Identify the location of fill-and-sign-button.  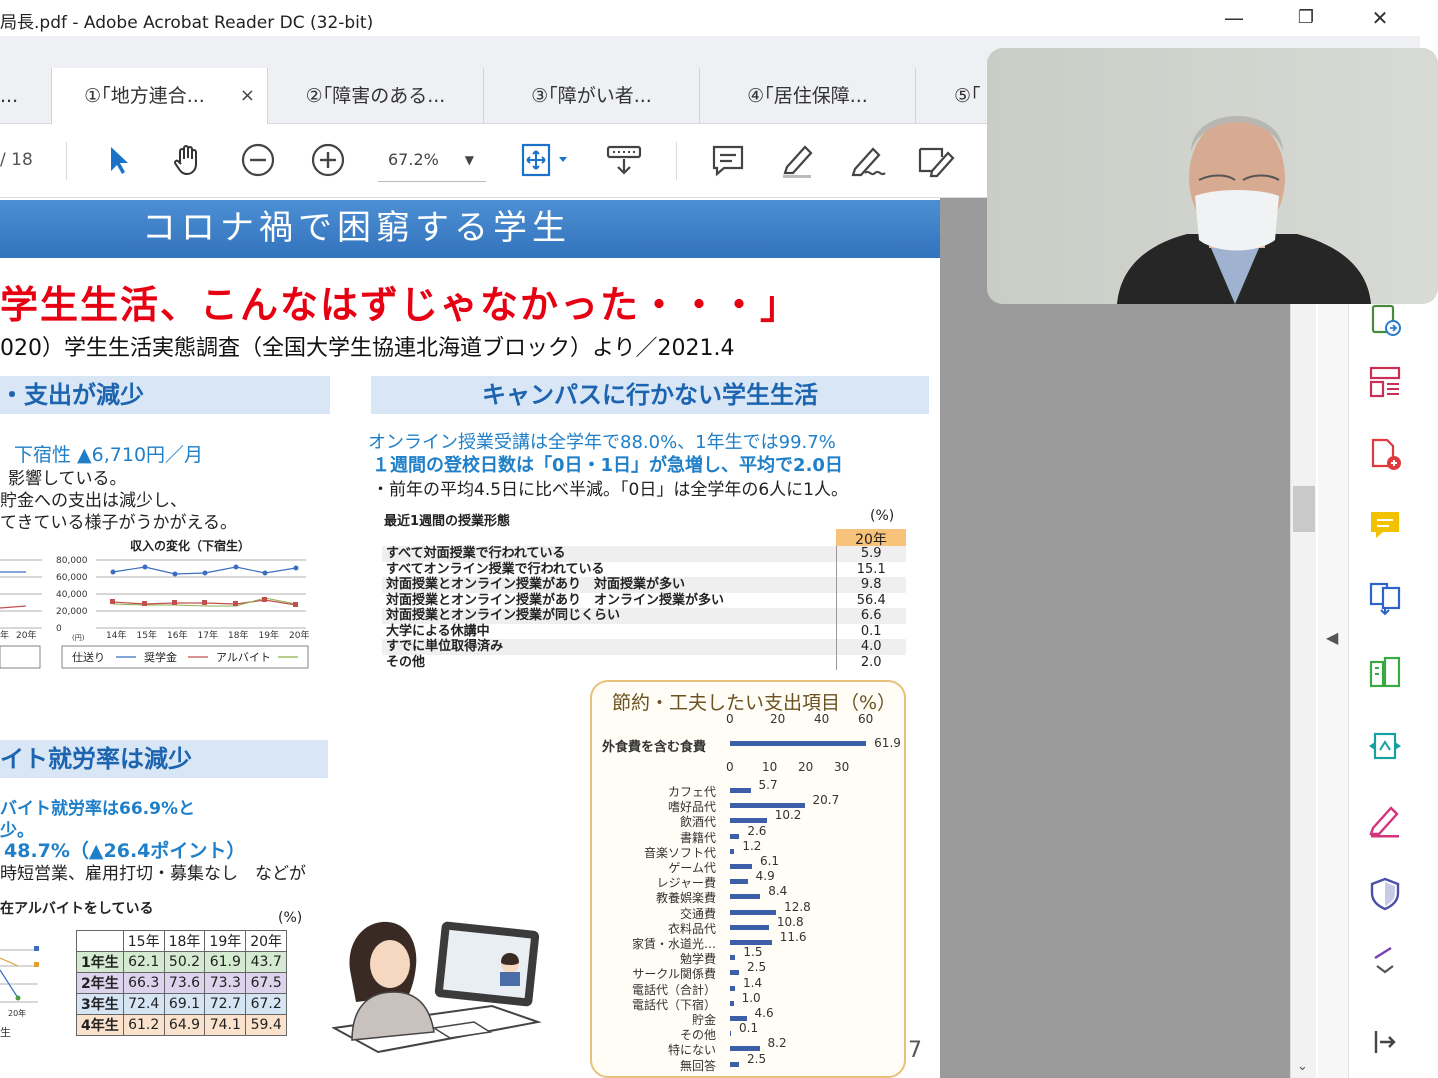
(1385, 820).